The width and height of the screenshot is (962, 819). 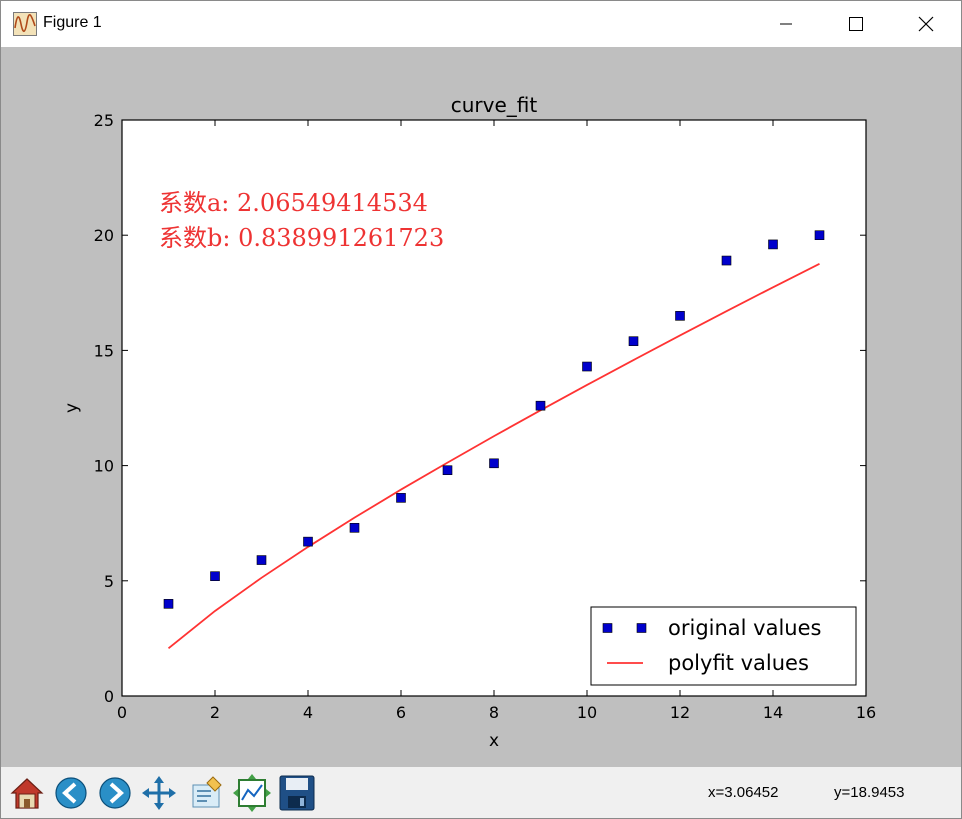 I want to click on x-coordinate-readout: x=3.06452, so click(x=743, y=792).